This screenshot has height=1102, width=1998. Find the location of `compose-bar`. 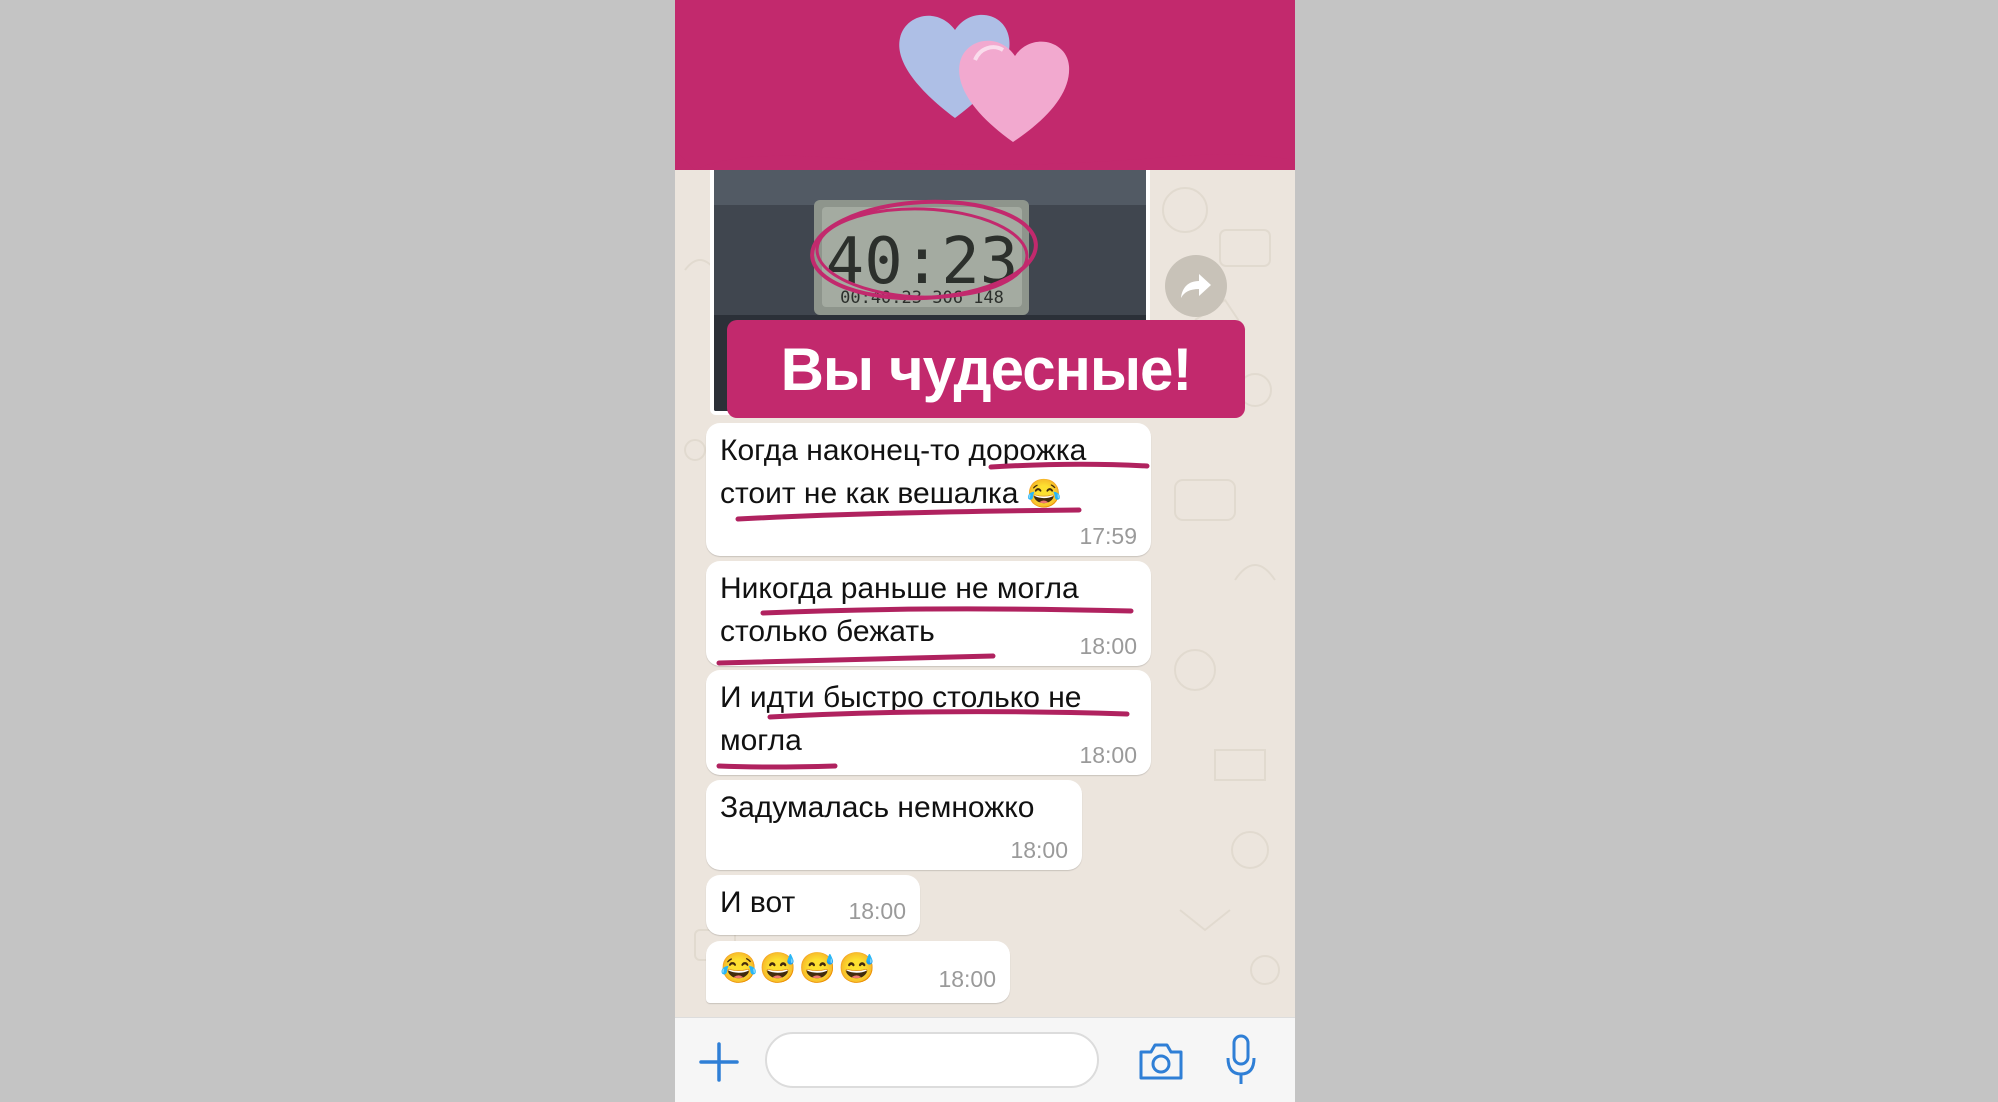

compose-bar is located at coordinates (985, 1059).